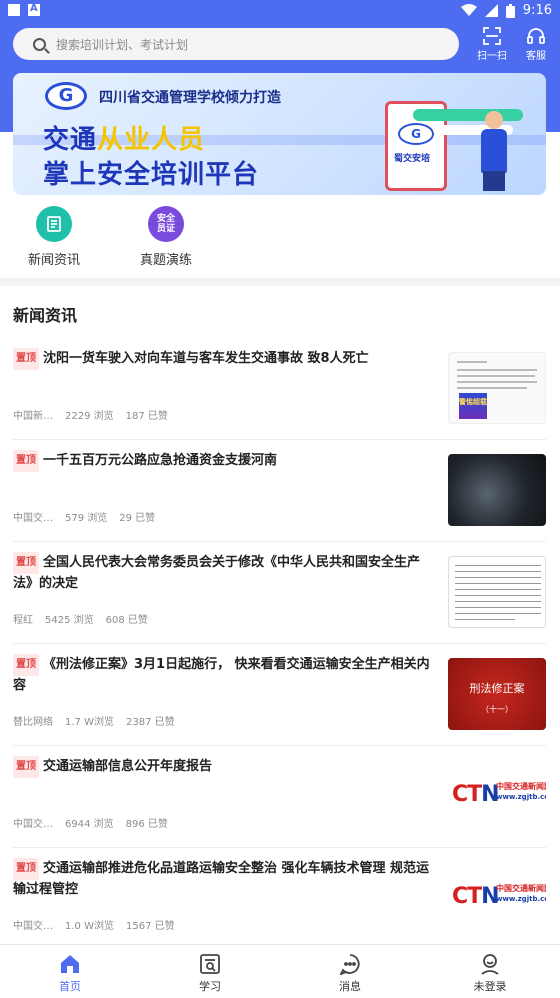 This screenshot has width=560, height=998. I want to click on news-title: 置顶 交通运输部推进危化品道路运输安全整治 强化车辆技术管理 规范运输过程管控, so click(223, 879).